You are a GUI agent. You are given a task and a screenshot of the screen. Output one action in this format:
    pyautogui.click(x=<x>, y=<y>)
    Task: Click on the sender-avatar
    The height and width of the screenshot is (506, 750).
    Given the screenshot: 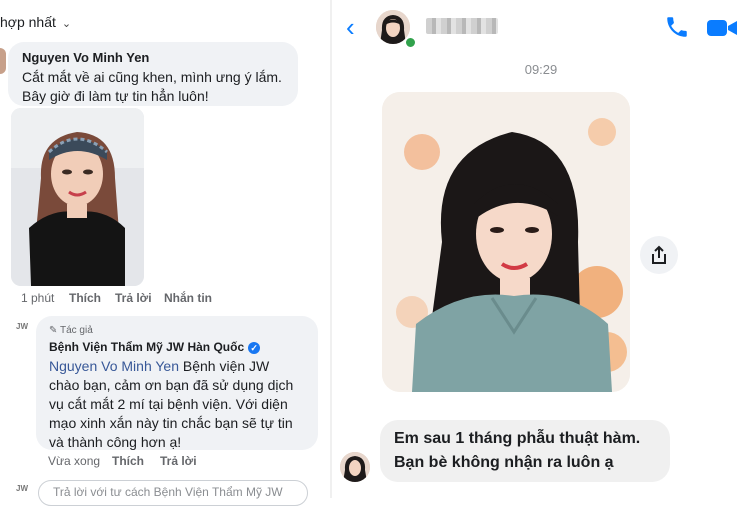 What is the action you would take?
    pyautogui.click(x=355, y=467)
    